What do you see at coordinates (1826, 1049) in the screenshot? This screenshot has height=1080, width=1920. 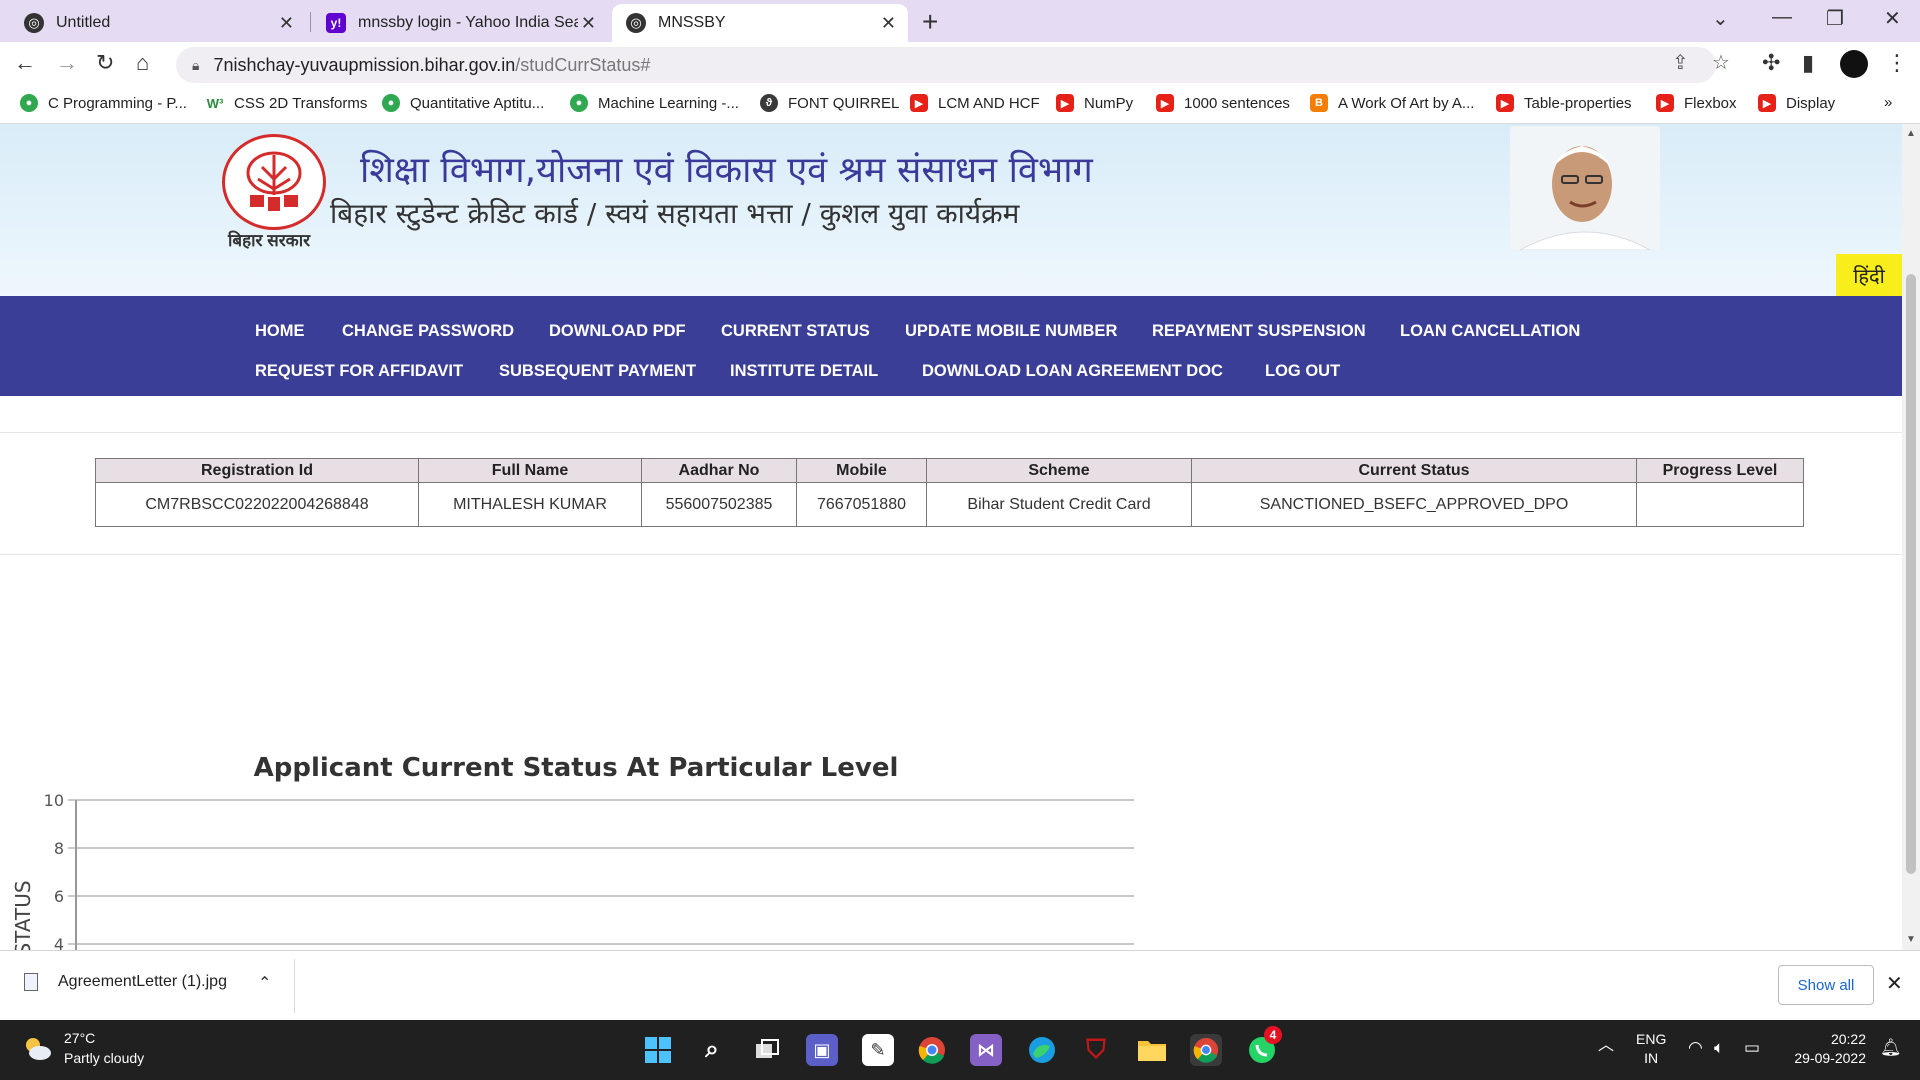 I see `clock: 20:22 29-09-2022` at bounding box center [1826, 1049].